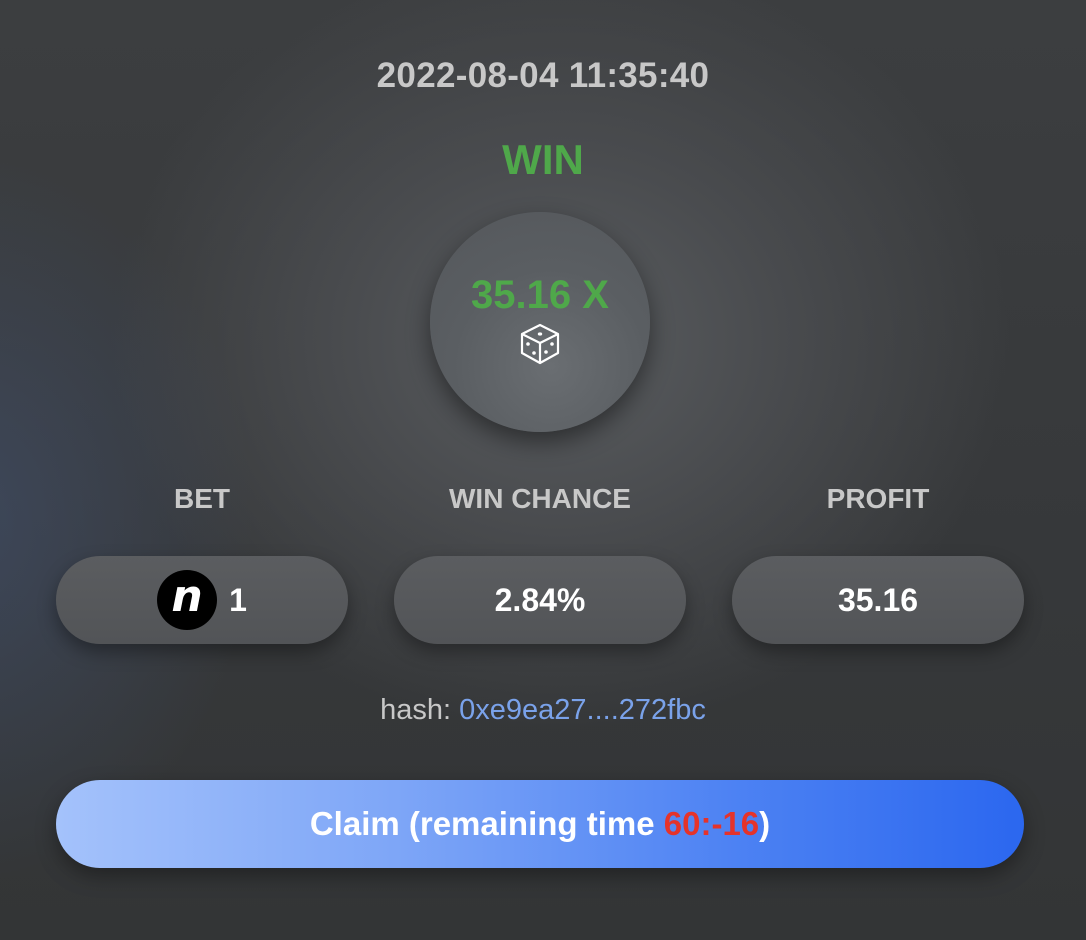 This screenshot has height=940, width=1086. Describe the element at coordinates (202, 498) in the screenshot. I see `bet-label: BET` at that location.